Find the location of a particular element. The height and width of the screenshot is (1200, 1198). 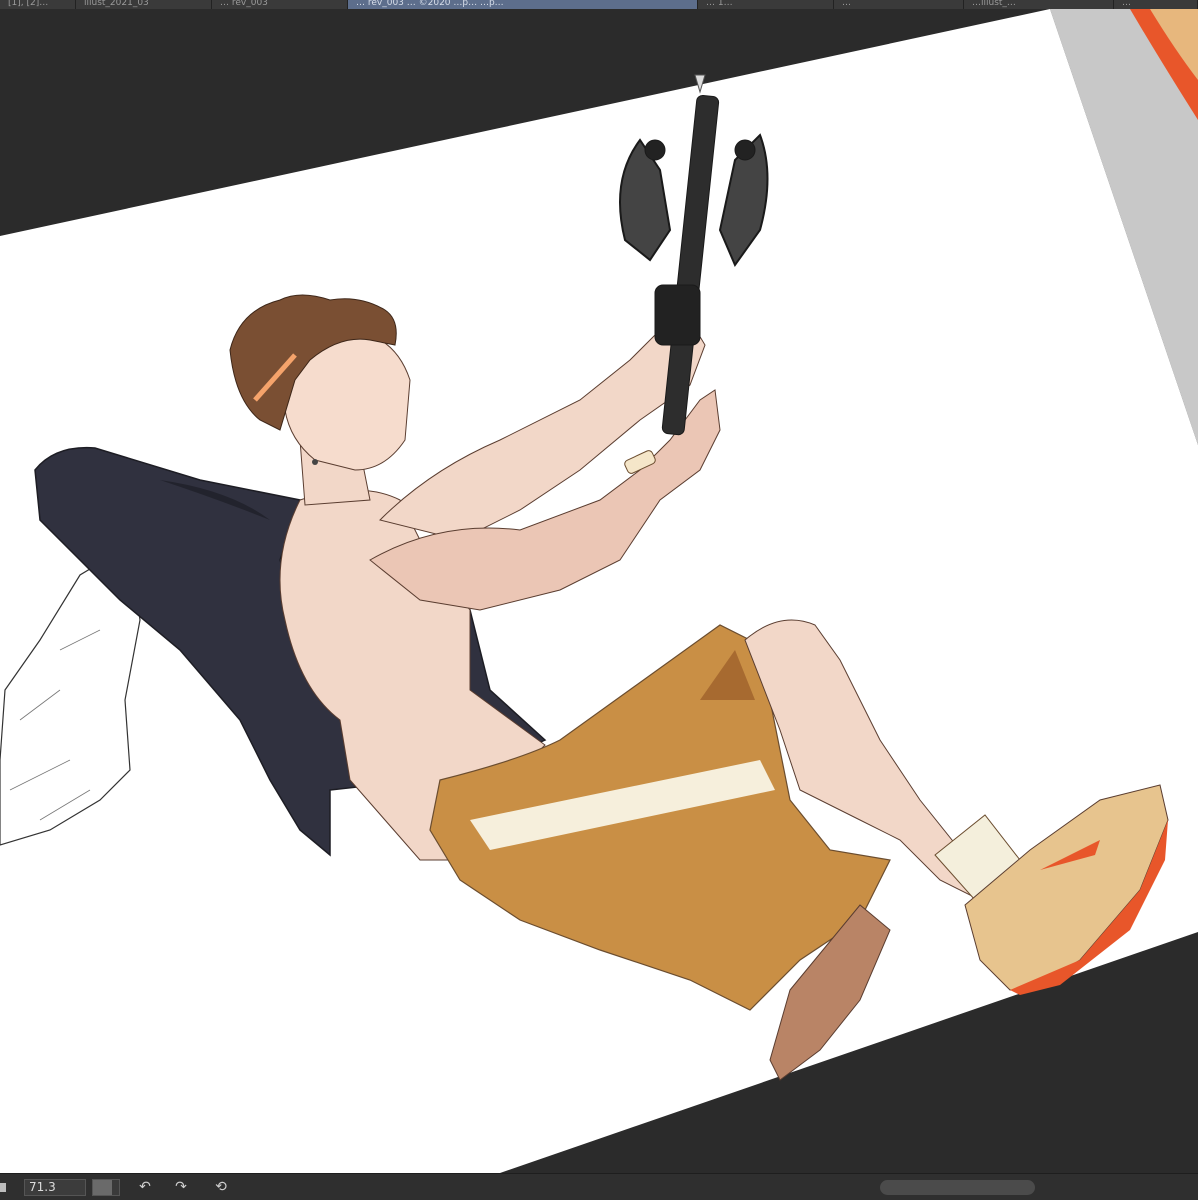

redo-icon: ↷ is located at coordinates (181, 1187).